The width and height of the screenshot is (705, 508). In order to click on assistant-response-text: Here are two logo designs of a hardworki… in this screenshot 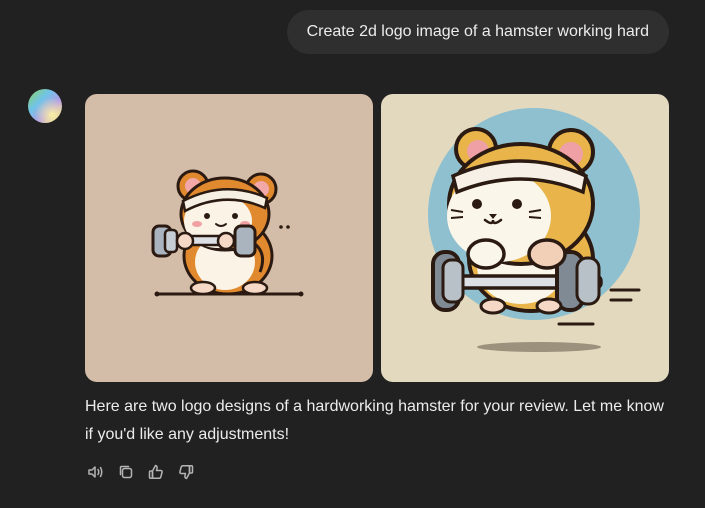, I will do `click(374, 420)`.